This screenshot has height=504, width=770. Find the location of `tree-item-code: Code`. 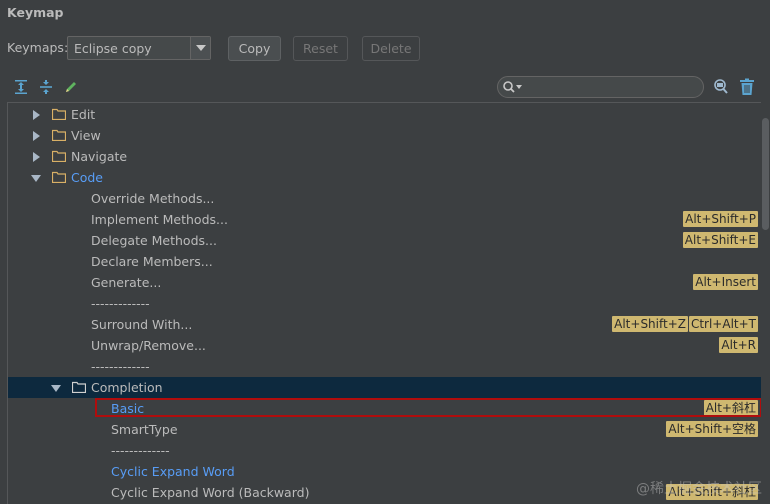

tree-item-code: Code is located at coordinates (384, 177).